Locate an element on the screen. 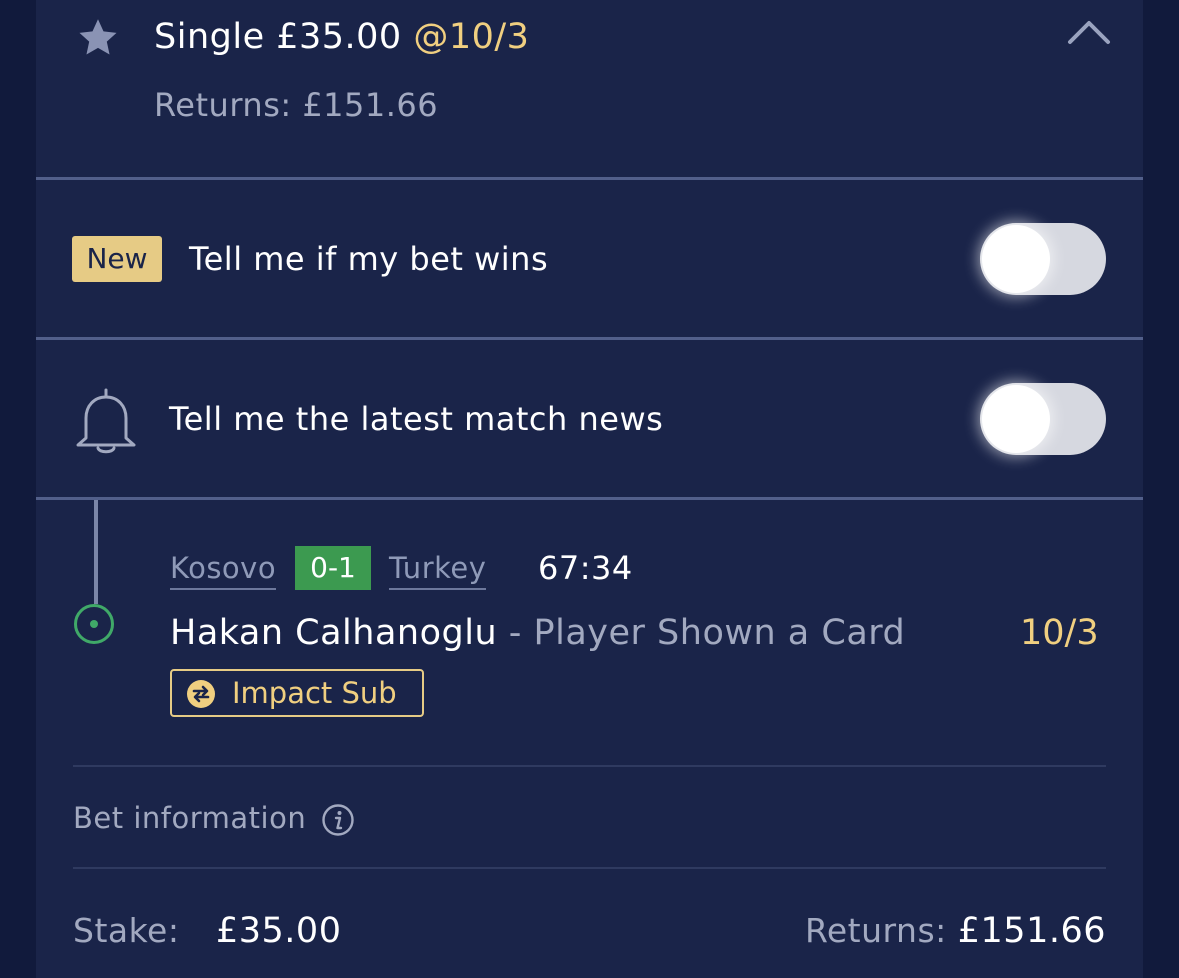  footer-returns: Returns: £151.66 is located at coordinates (955, 931).